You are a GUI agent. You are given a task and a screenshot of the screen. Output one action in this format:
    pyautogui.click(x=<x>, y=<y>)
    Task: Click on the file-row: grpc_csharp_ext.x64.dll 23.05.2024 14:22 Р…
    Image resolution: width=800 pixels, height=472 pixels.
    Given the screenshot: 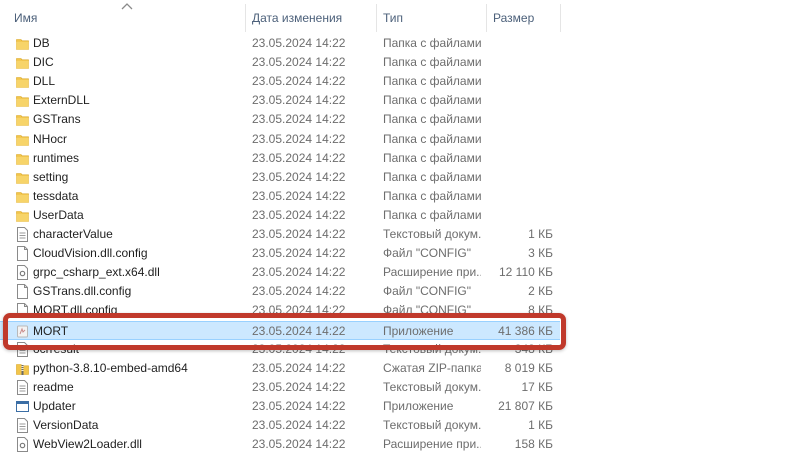 What is the action you would take?
    pyautogui.click(x=280, y=272)
    